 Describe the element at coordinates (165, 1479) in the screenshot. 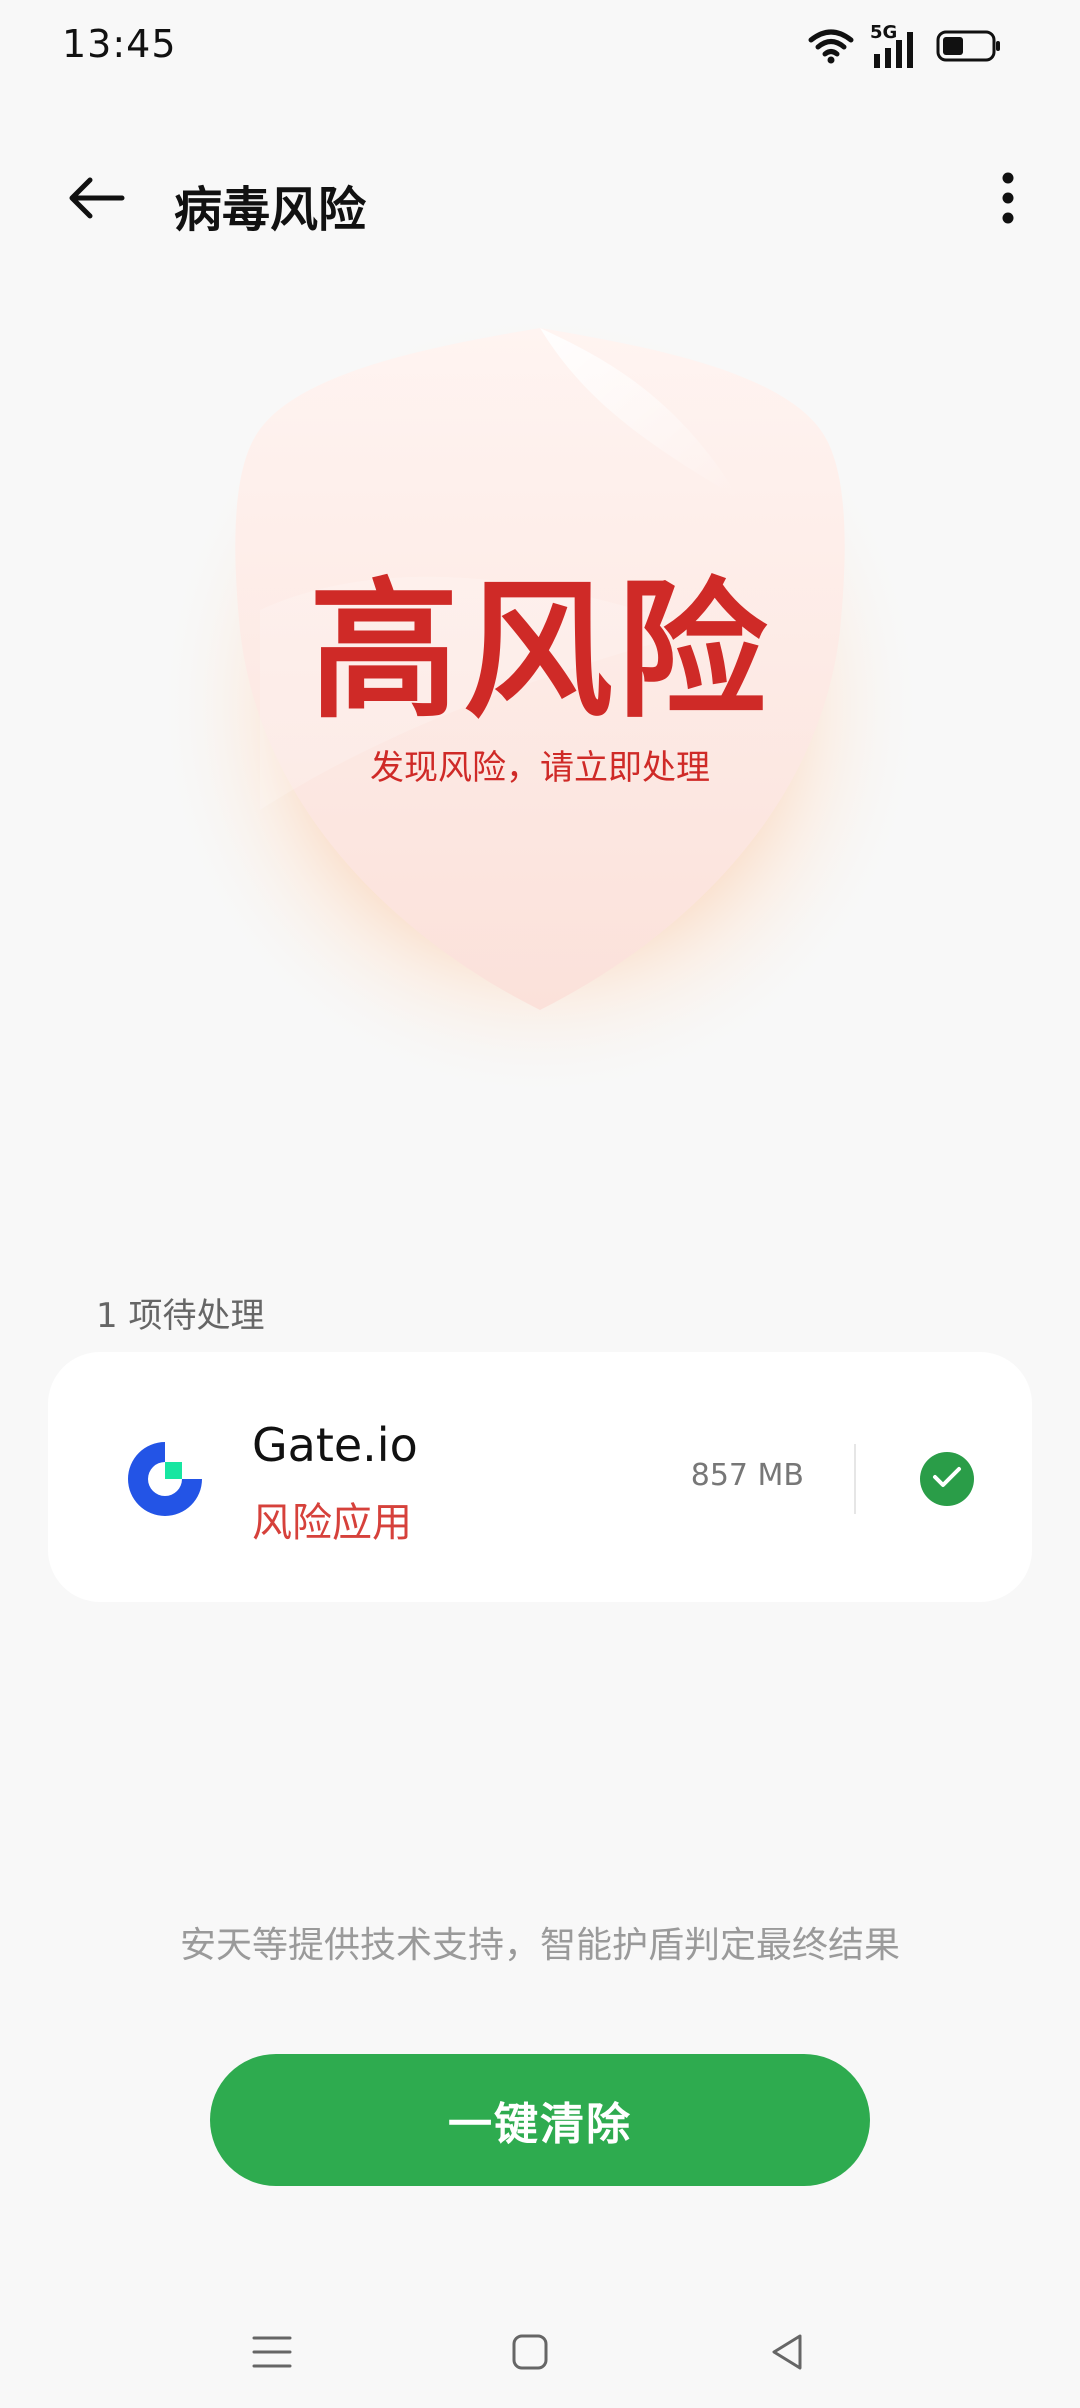

I see `gateio-app-icon` at that location.